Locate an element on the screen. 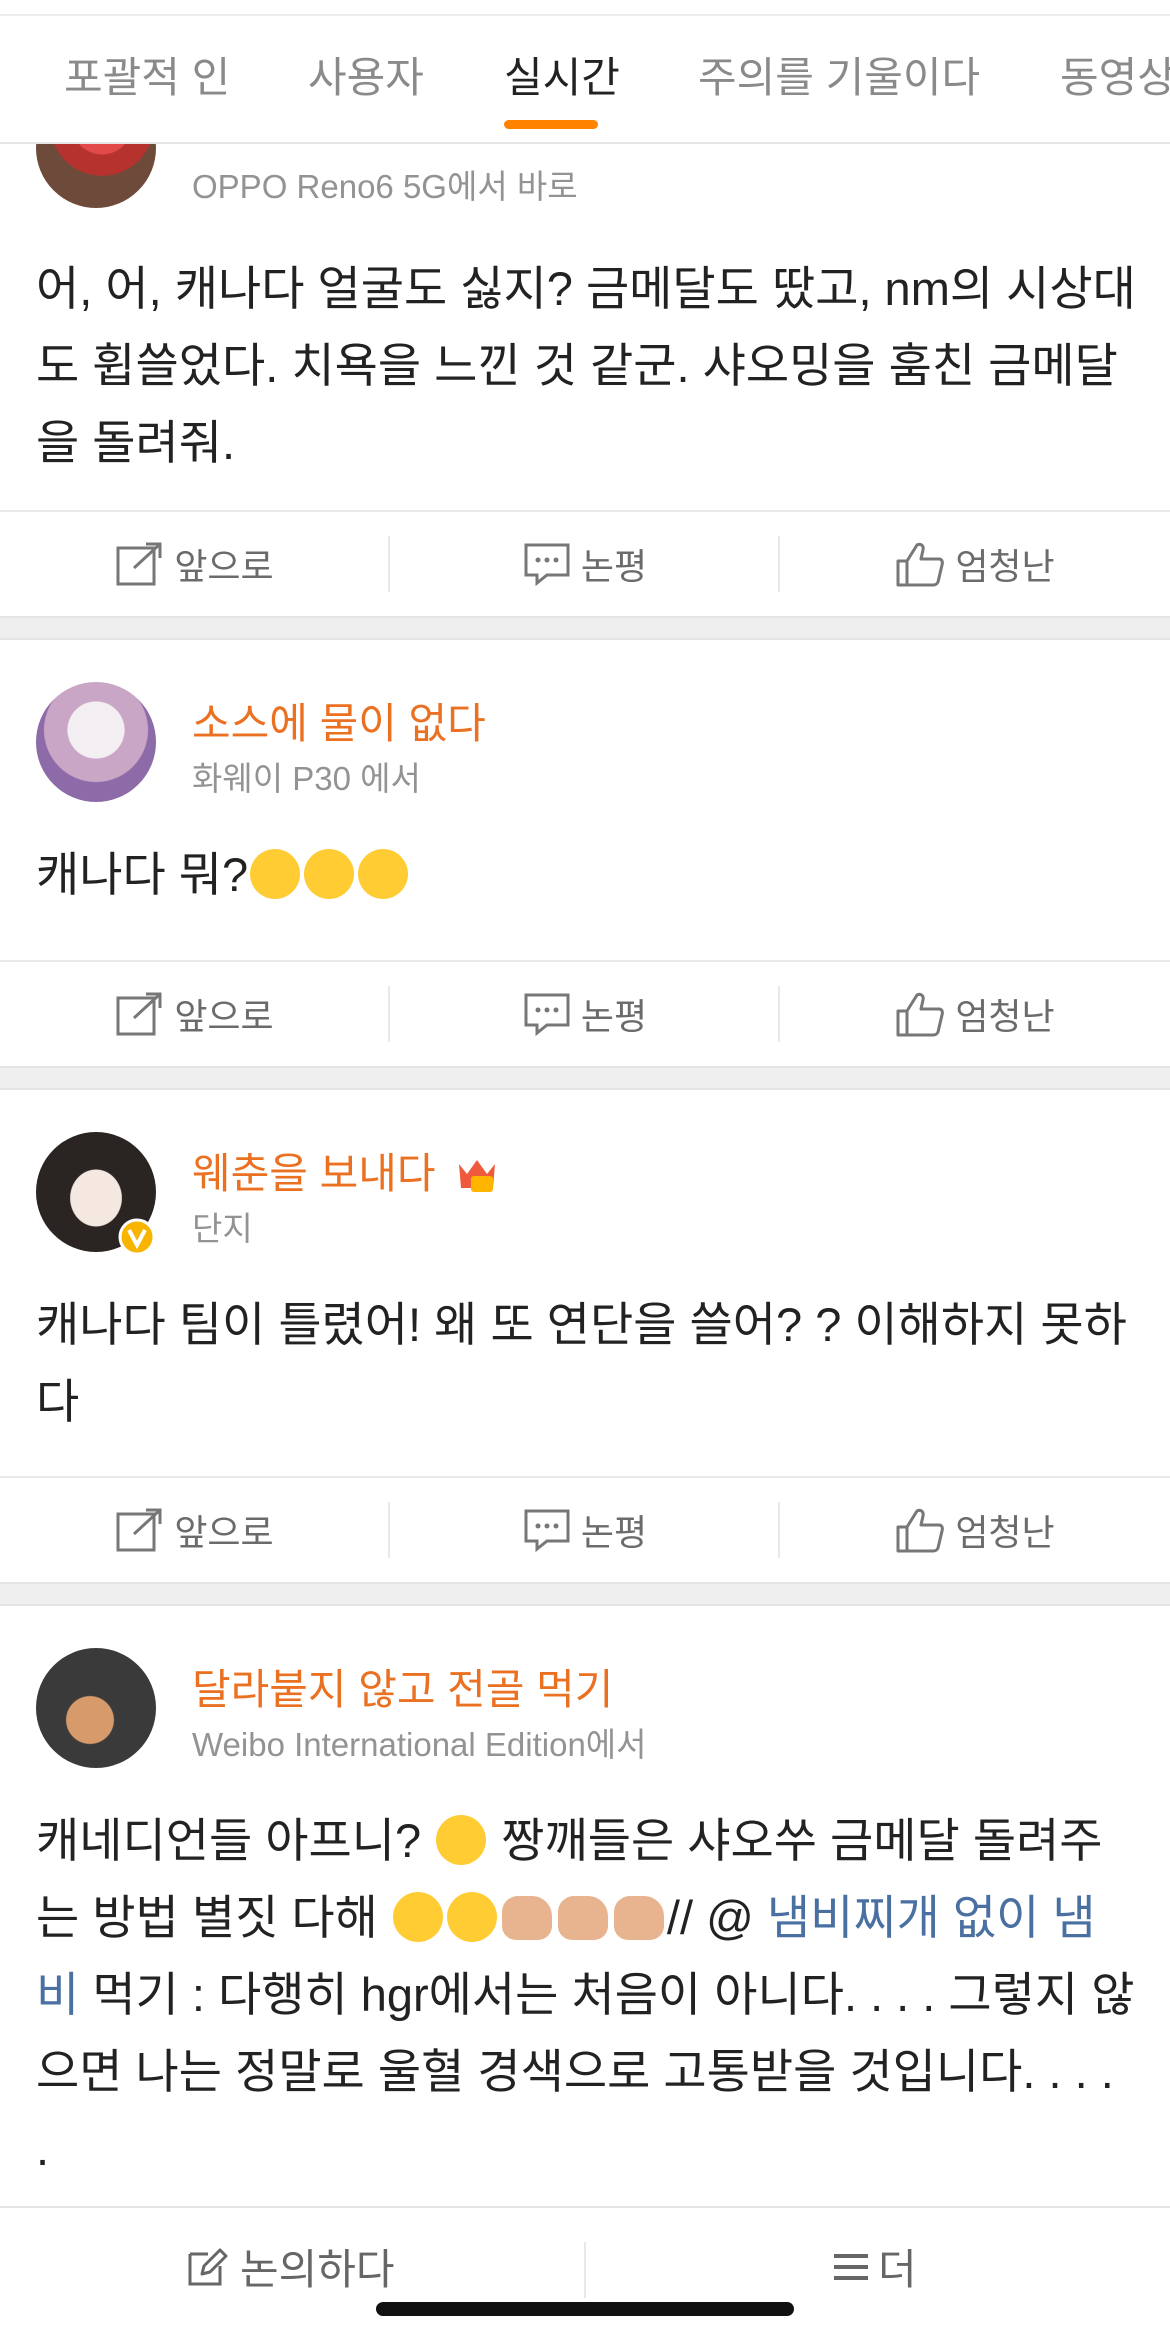 The width and height of the screenshot is (1170, 2348). username: 웨춘을 보내다 is located at coordinates (345, 1170).